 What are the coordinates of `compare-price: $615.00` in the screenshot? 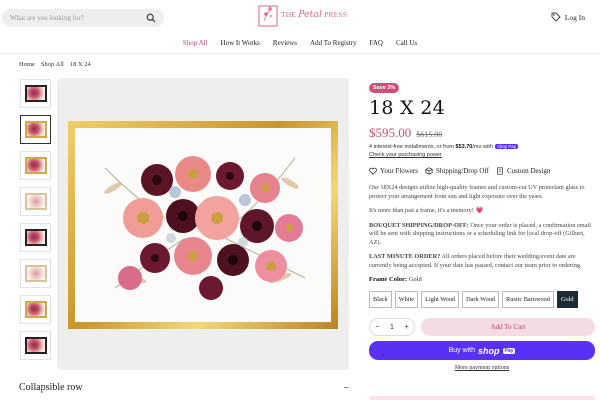 It's located at (429, 134).